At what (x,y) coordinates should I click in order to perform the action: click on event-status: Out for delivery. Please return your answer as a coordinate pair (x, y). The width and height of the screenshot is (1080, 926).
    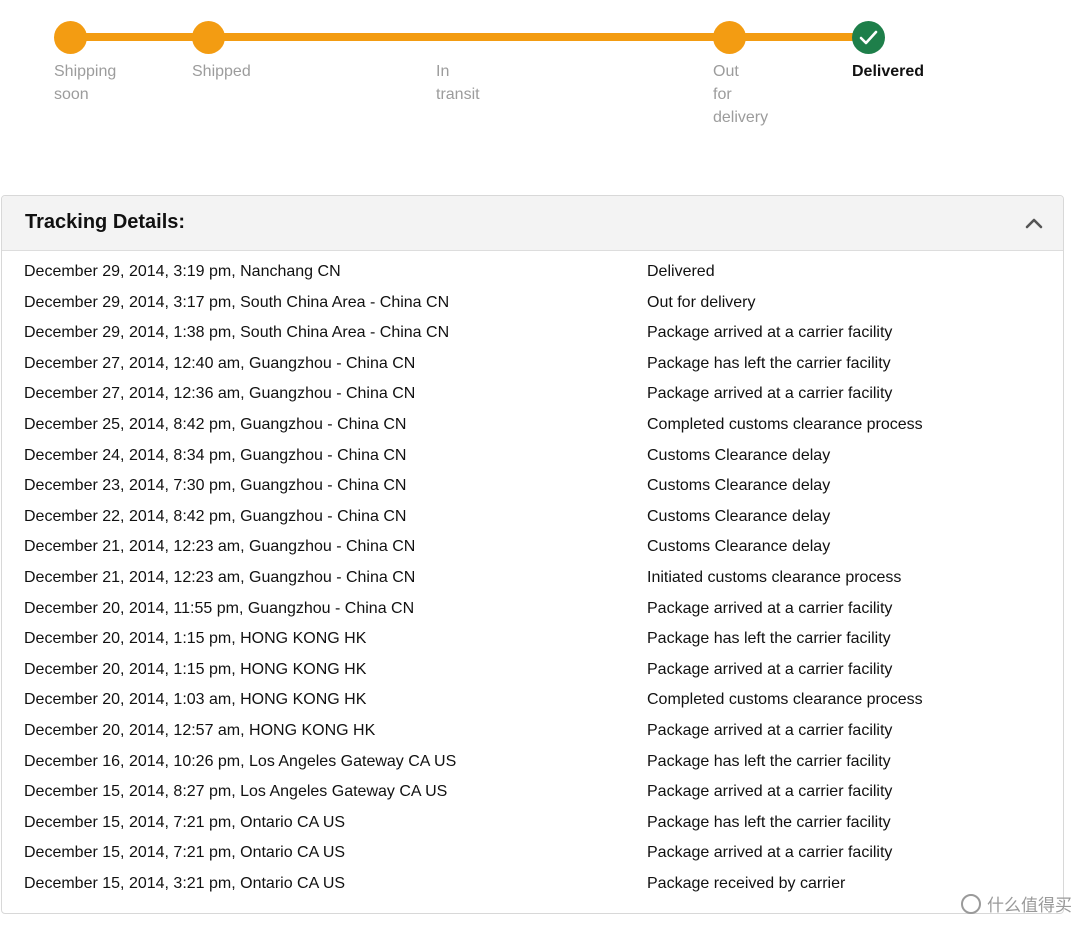
    Looking at the image, I should click on (701, 302).